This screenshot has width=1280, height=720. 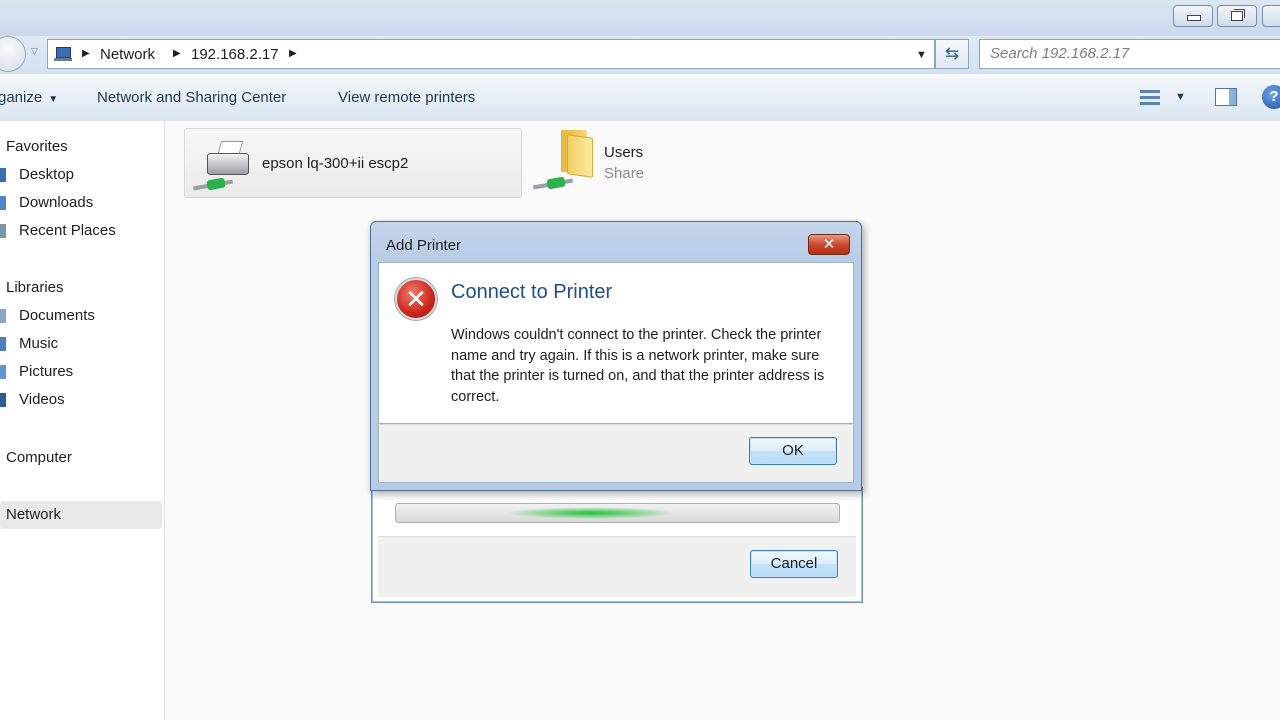 What do you see at coordinates (1271, 16) in the screenshot?
I see `close-window-button` at bounding box center [1271, 16].